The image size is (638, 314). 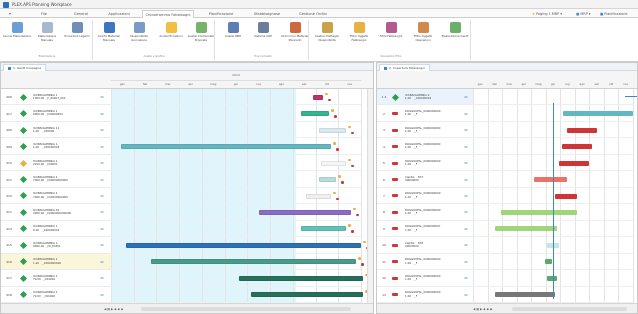 I want to click on row-id-right: 8, so click(x=384, y=212).